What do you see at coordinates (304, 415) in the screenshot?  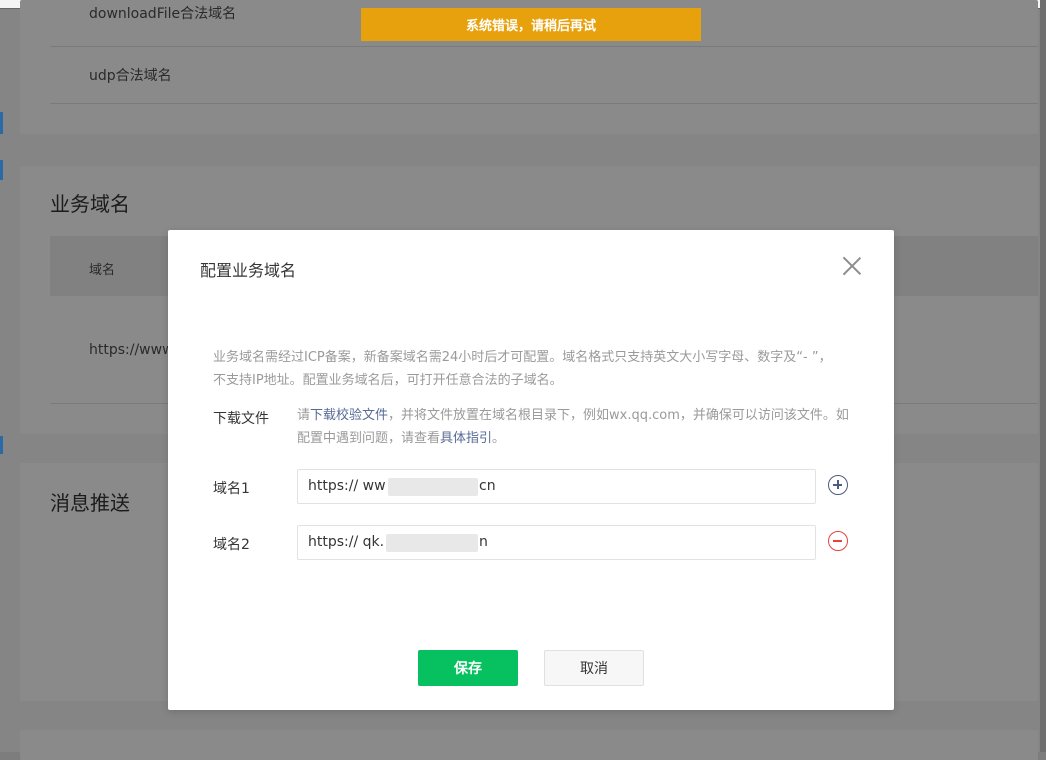 I see `download-text-before: 请` at bounding box center [304, 415].